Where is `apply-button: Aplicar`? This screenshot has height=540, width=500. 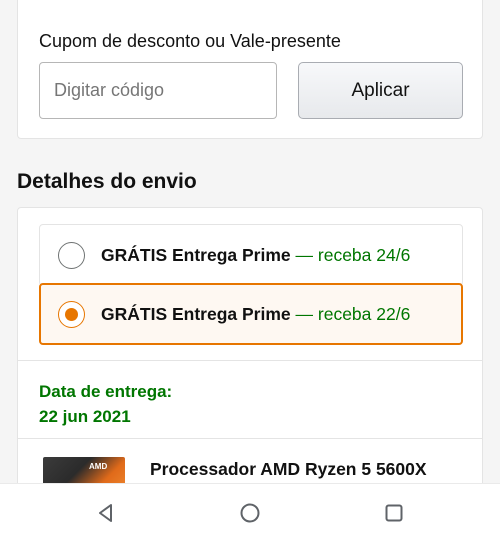
apply-button: Aplicar is located at coordinates (380, 90).